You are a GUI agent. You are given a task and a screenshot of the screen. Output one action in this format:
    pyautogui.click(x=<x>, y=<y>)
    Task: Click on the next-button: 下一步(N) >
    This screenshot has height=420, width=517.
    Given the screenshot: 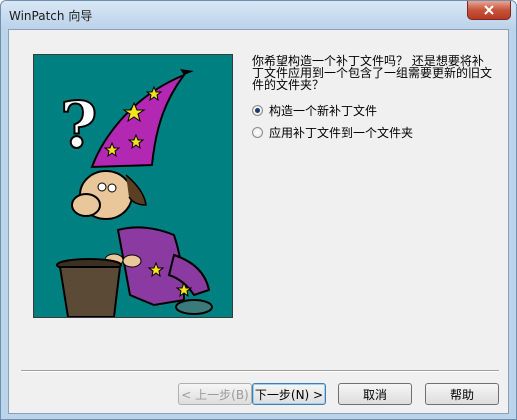 What is the action you would take?
    pyautogui.click(x=289, y=394)
    